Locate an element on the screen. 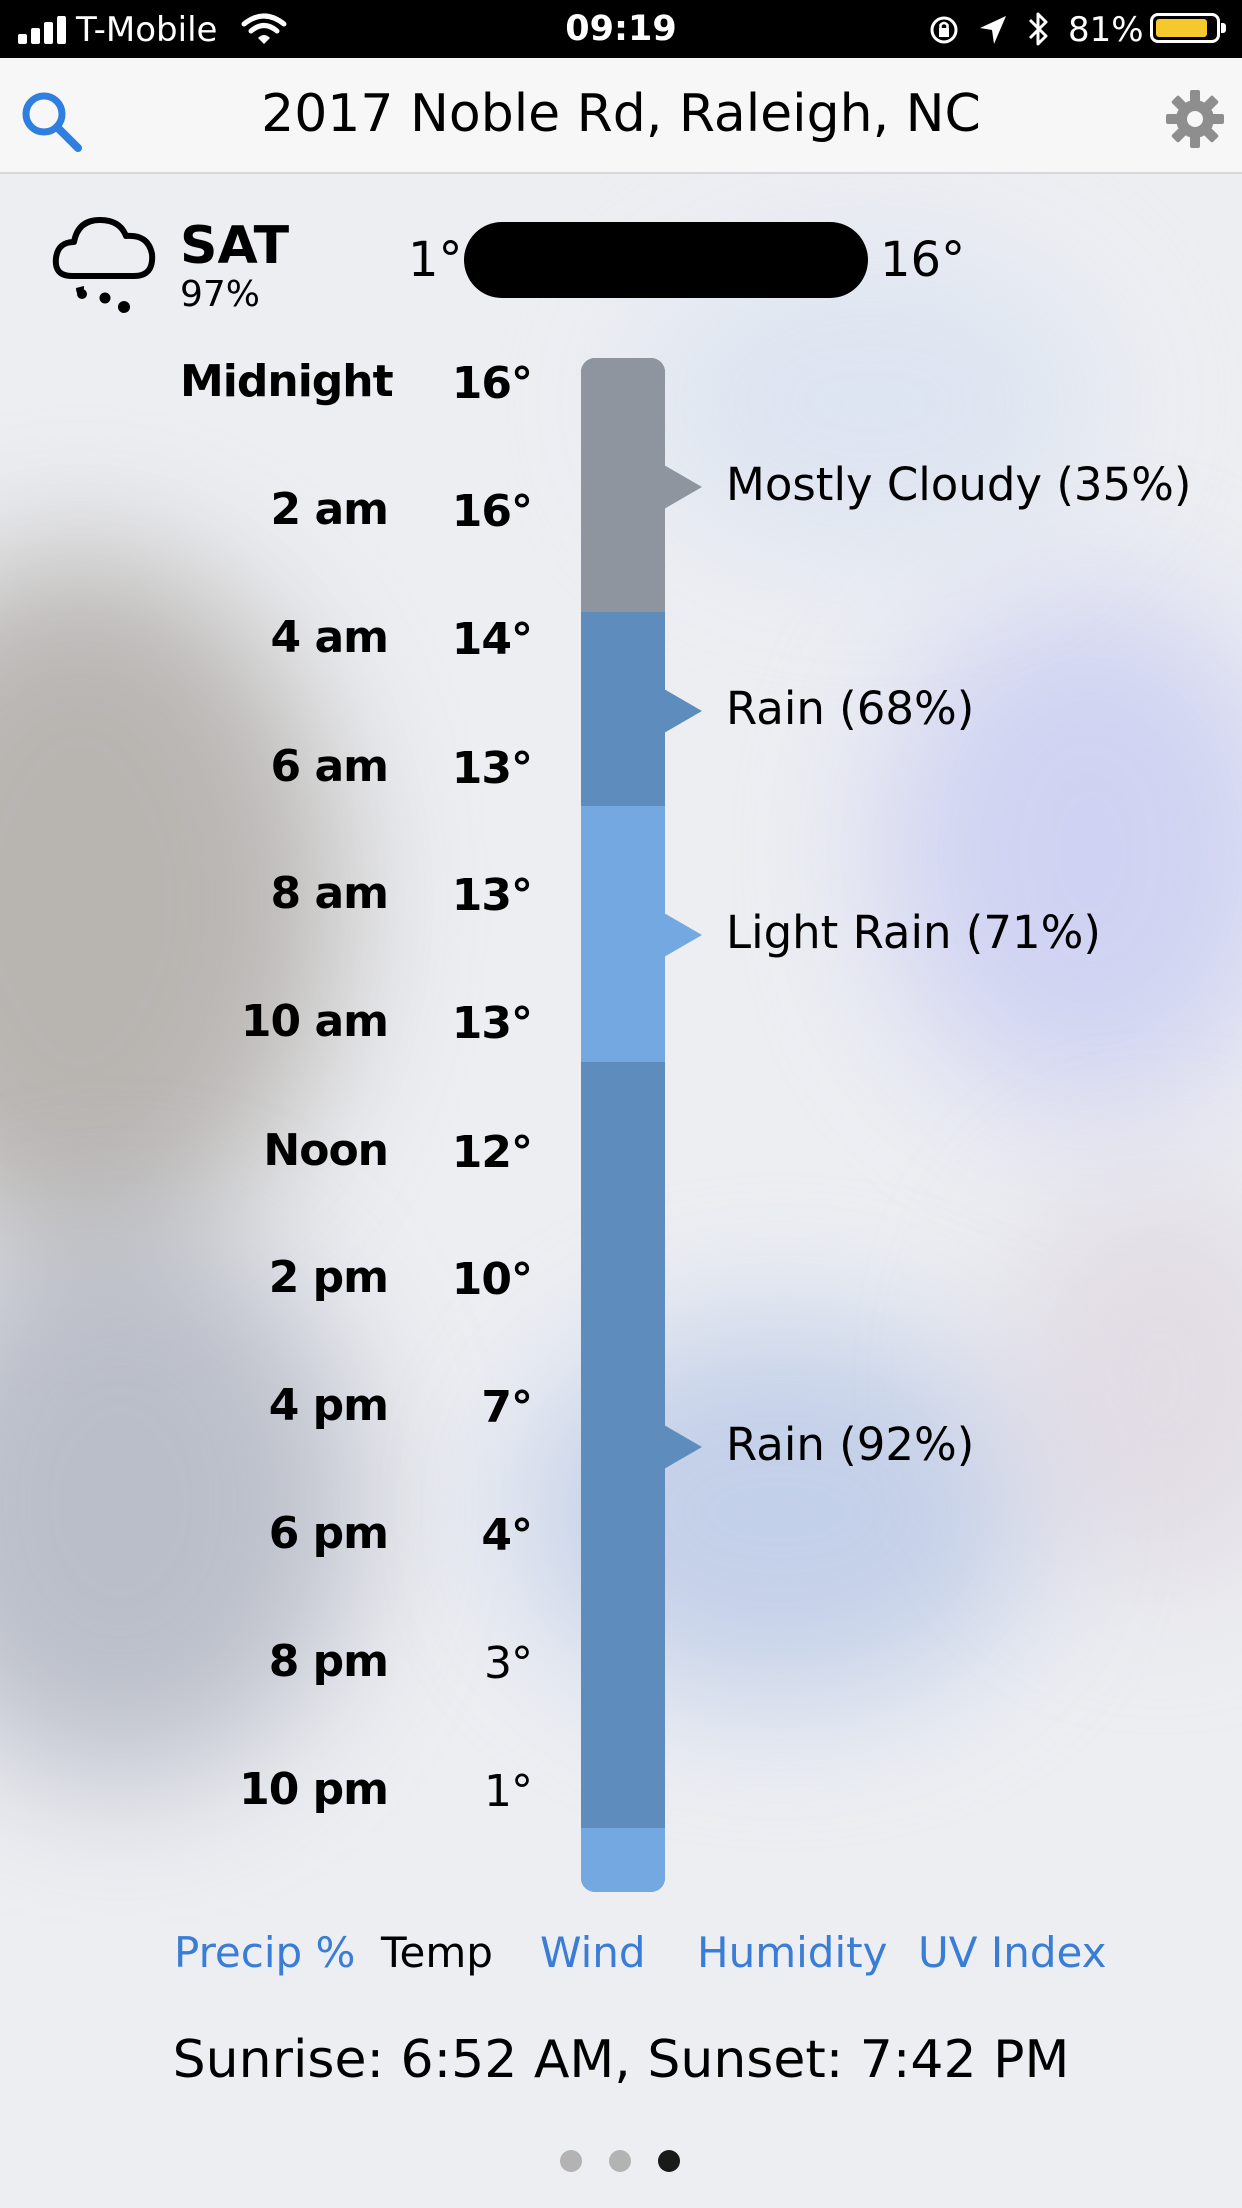  day-high-temp: 16° is located at coordinates (923, 260).